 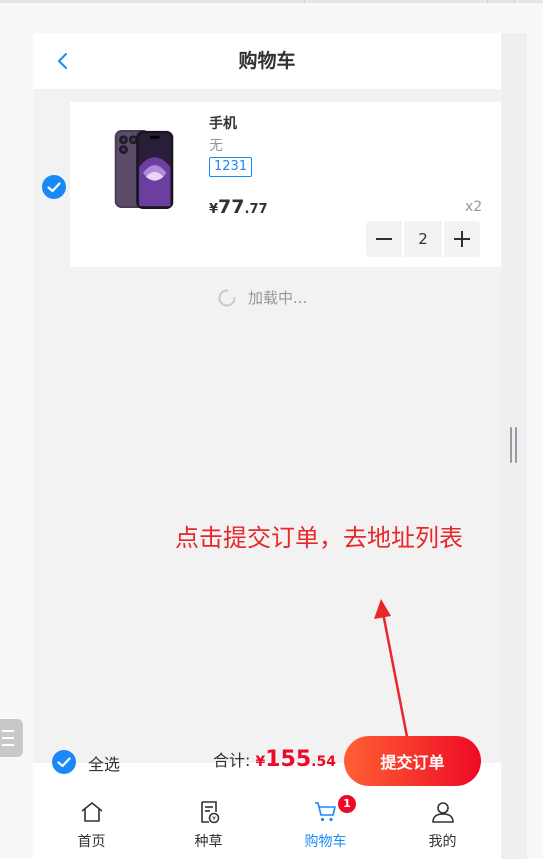 What do you see at coordinates (227, 298) in the screenshot?
I see `loading-spinner-icon` at bounding box center [227, 298].